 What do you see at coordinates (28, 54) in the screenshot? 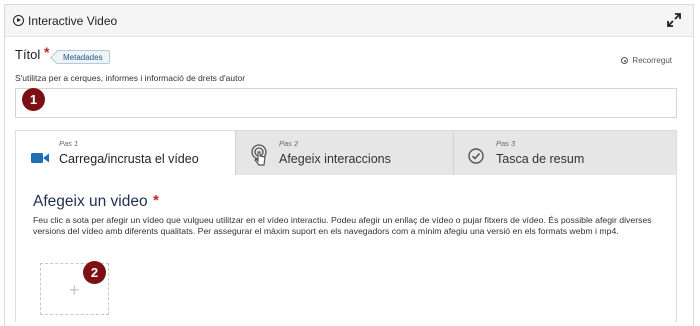
I see `title-field-label: Títol` at bounding box center [28, 54].